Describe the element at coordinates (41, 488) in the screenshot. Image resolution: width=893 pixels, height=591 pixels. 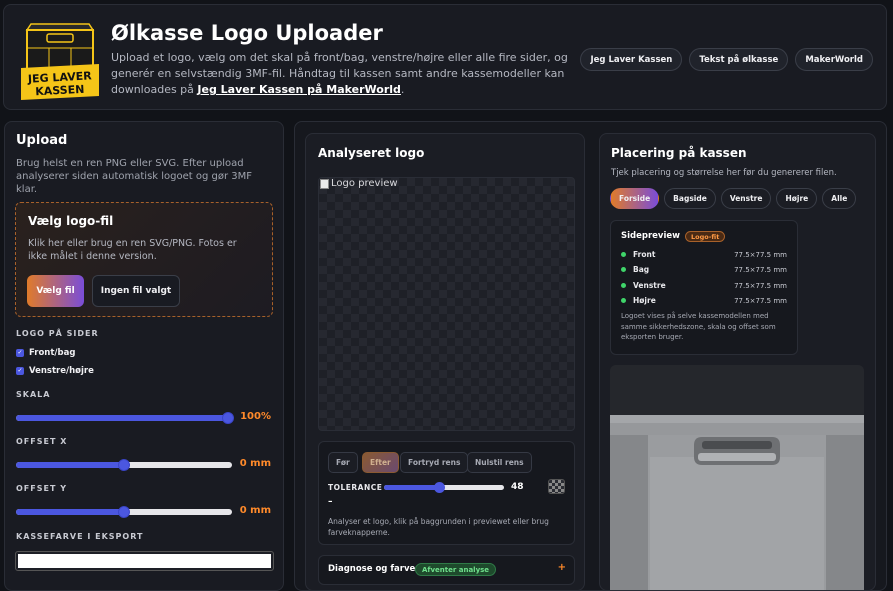
I see `offset-y-label: OFFSET Y` at that location.